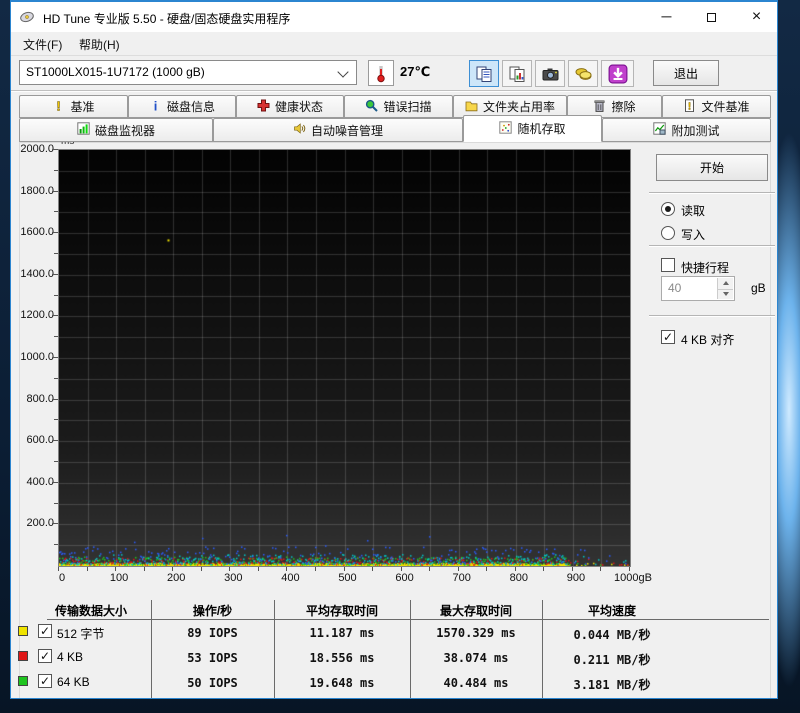  What do you see at coordinates (82, 107) in the screenshot?
I see `tab-label: 基准` at bounding box center [82, 107].